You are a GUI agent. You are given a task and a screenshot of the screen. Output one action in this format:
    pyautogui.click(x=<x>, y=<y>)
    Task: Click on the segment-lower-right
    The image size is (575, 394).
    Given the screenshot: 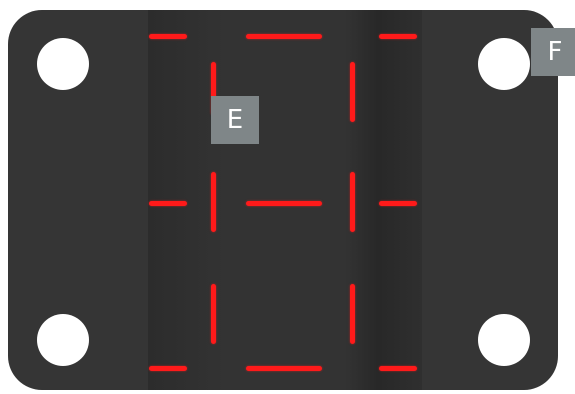 What is the action you would take?
    pyautogui.click(x=352, y=314)
    